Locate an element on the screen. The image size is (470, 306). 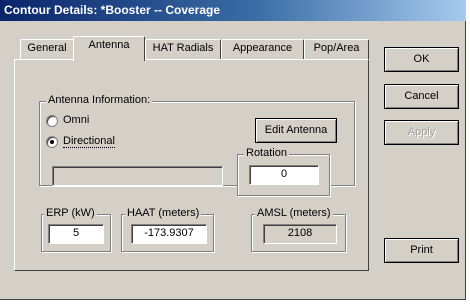
amsl-group: AMSL (meters) 2108 is located at coordinates (298, 229).